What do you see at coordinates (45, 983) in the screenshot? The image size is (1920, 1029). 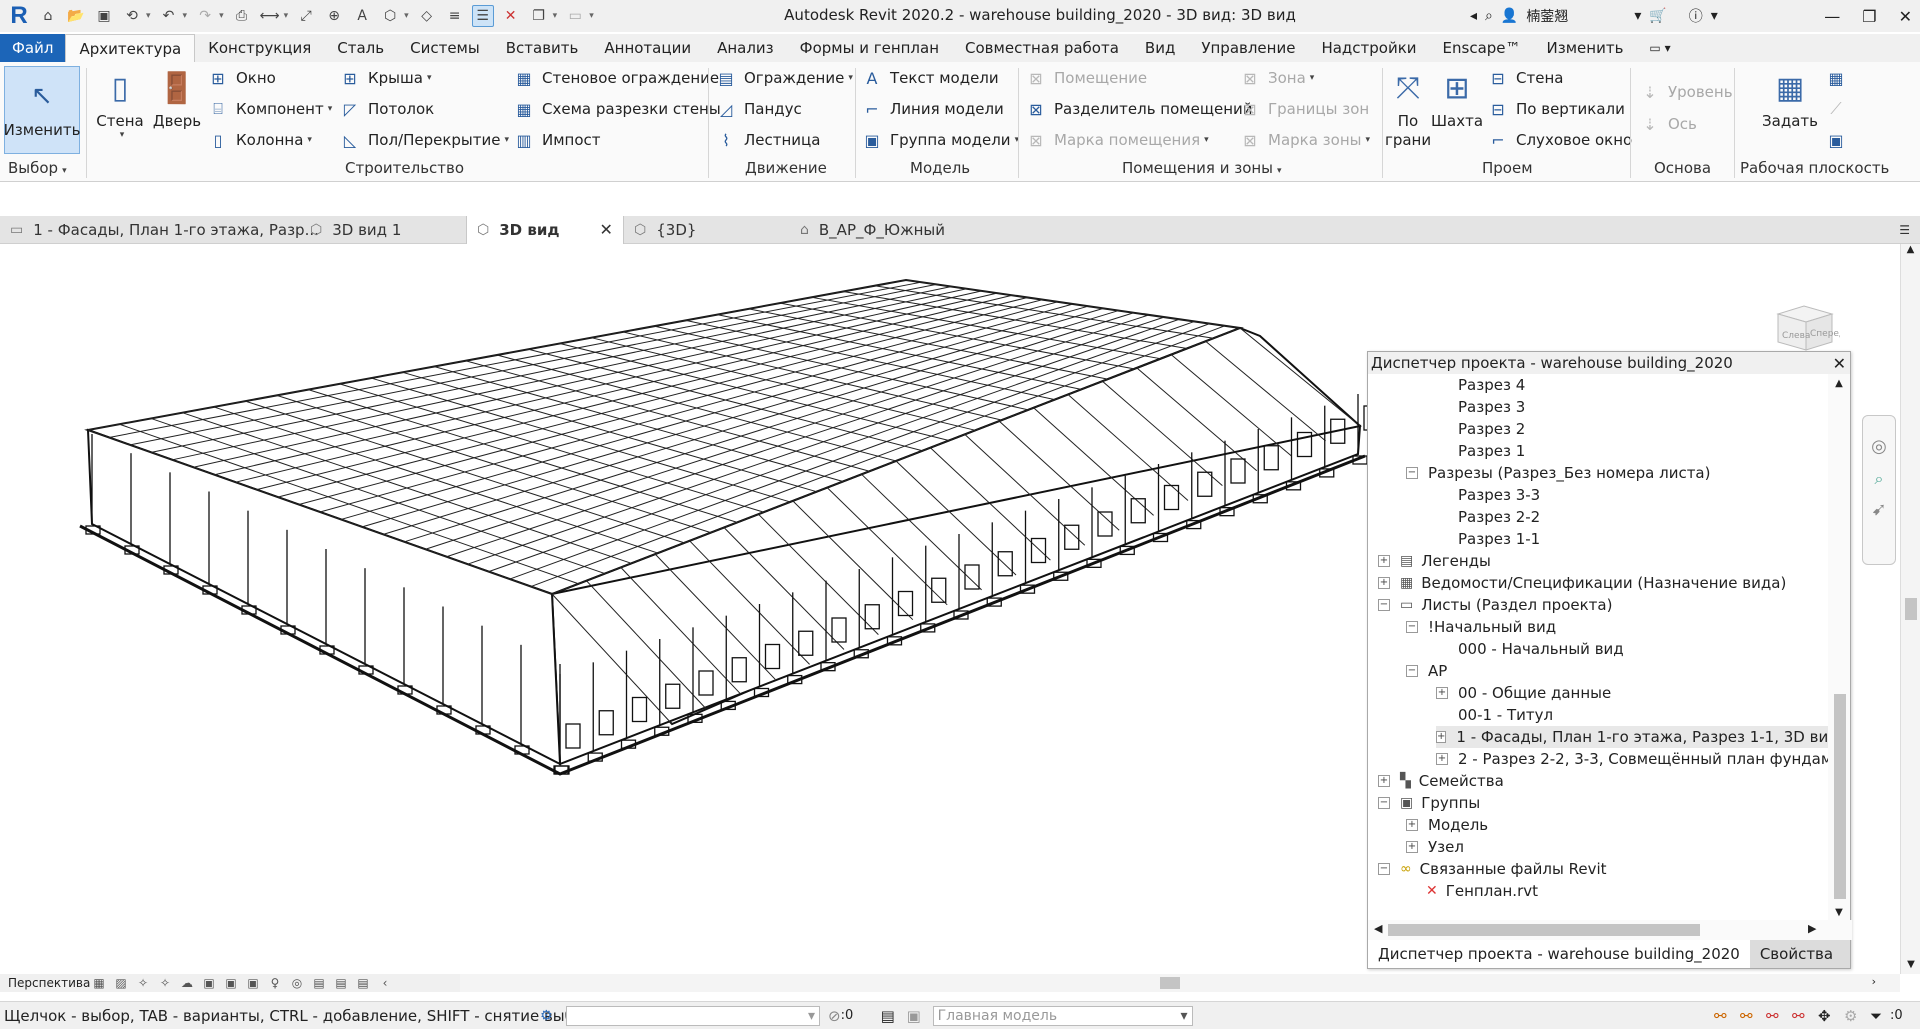 I see `view-projection-label: Перспектива` at bounding box center [45, 983].